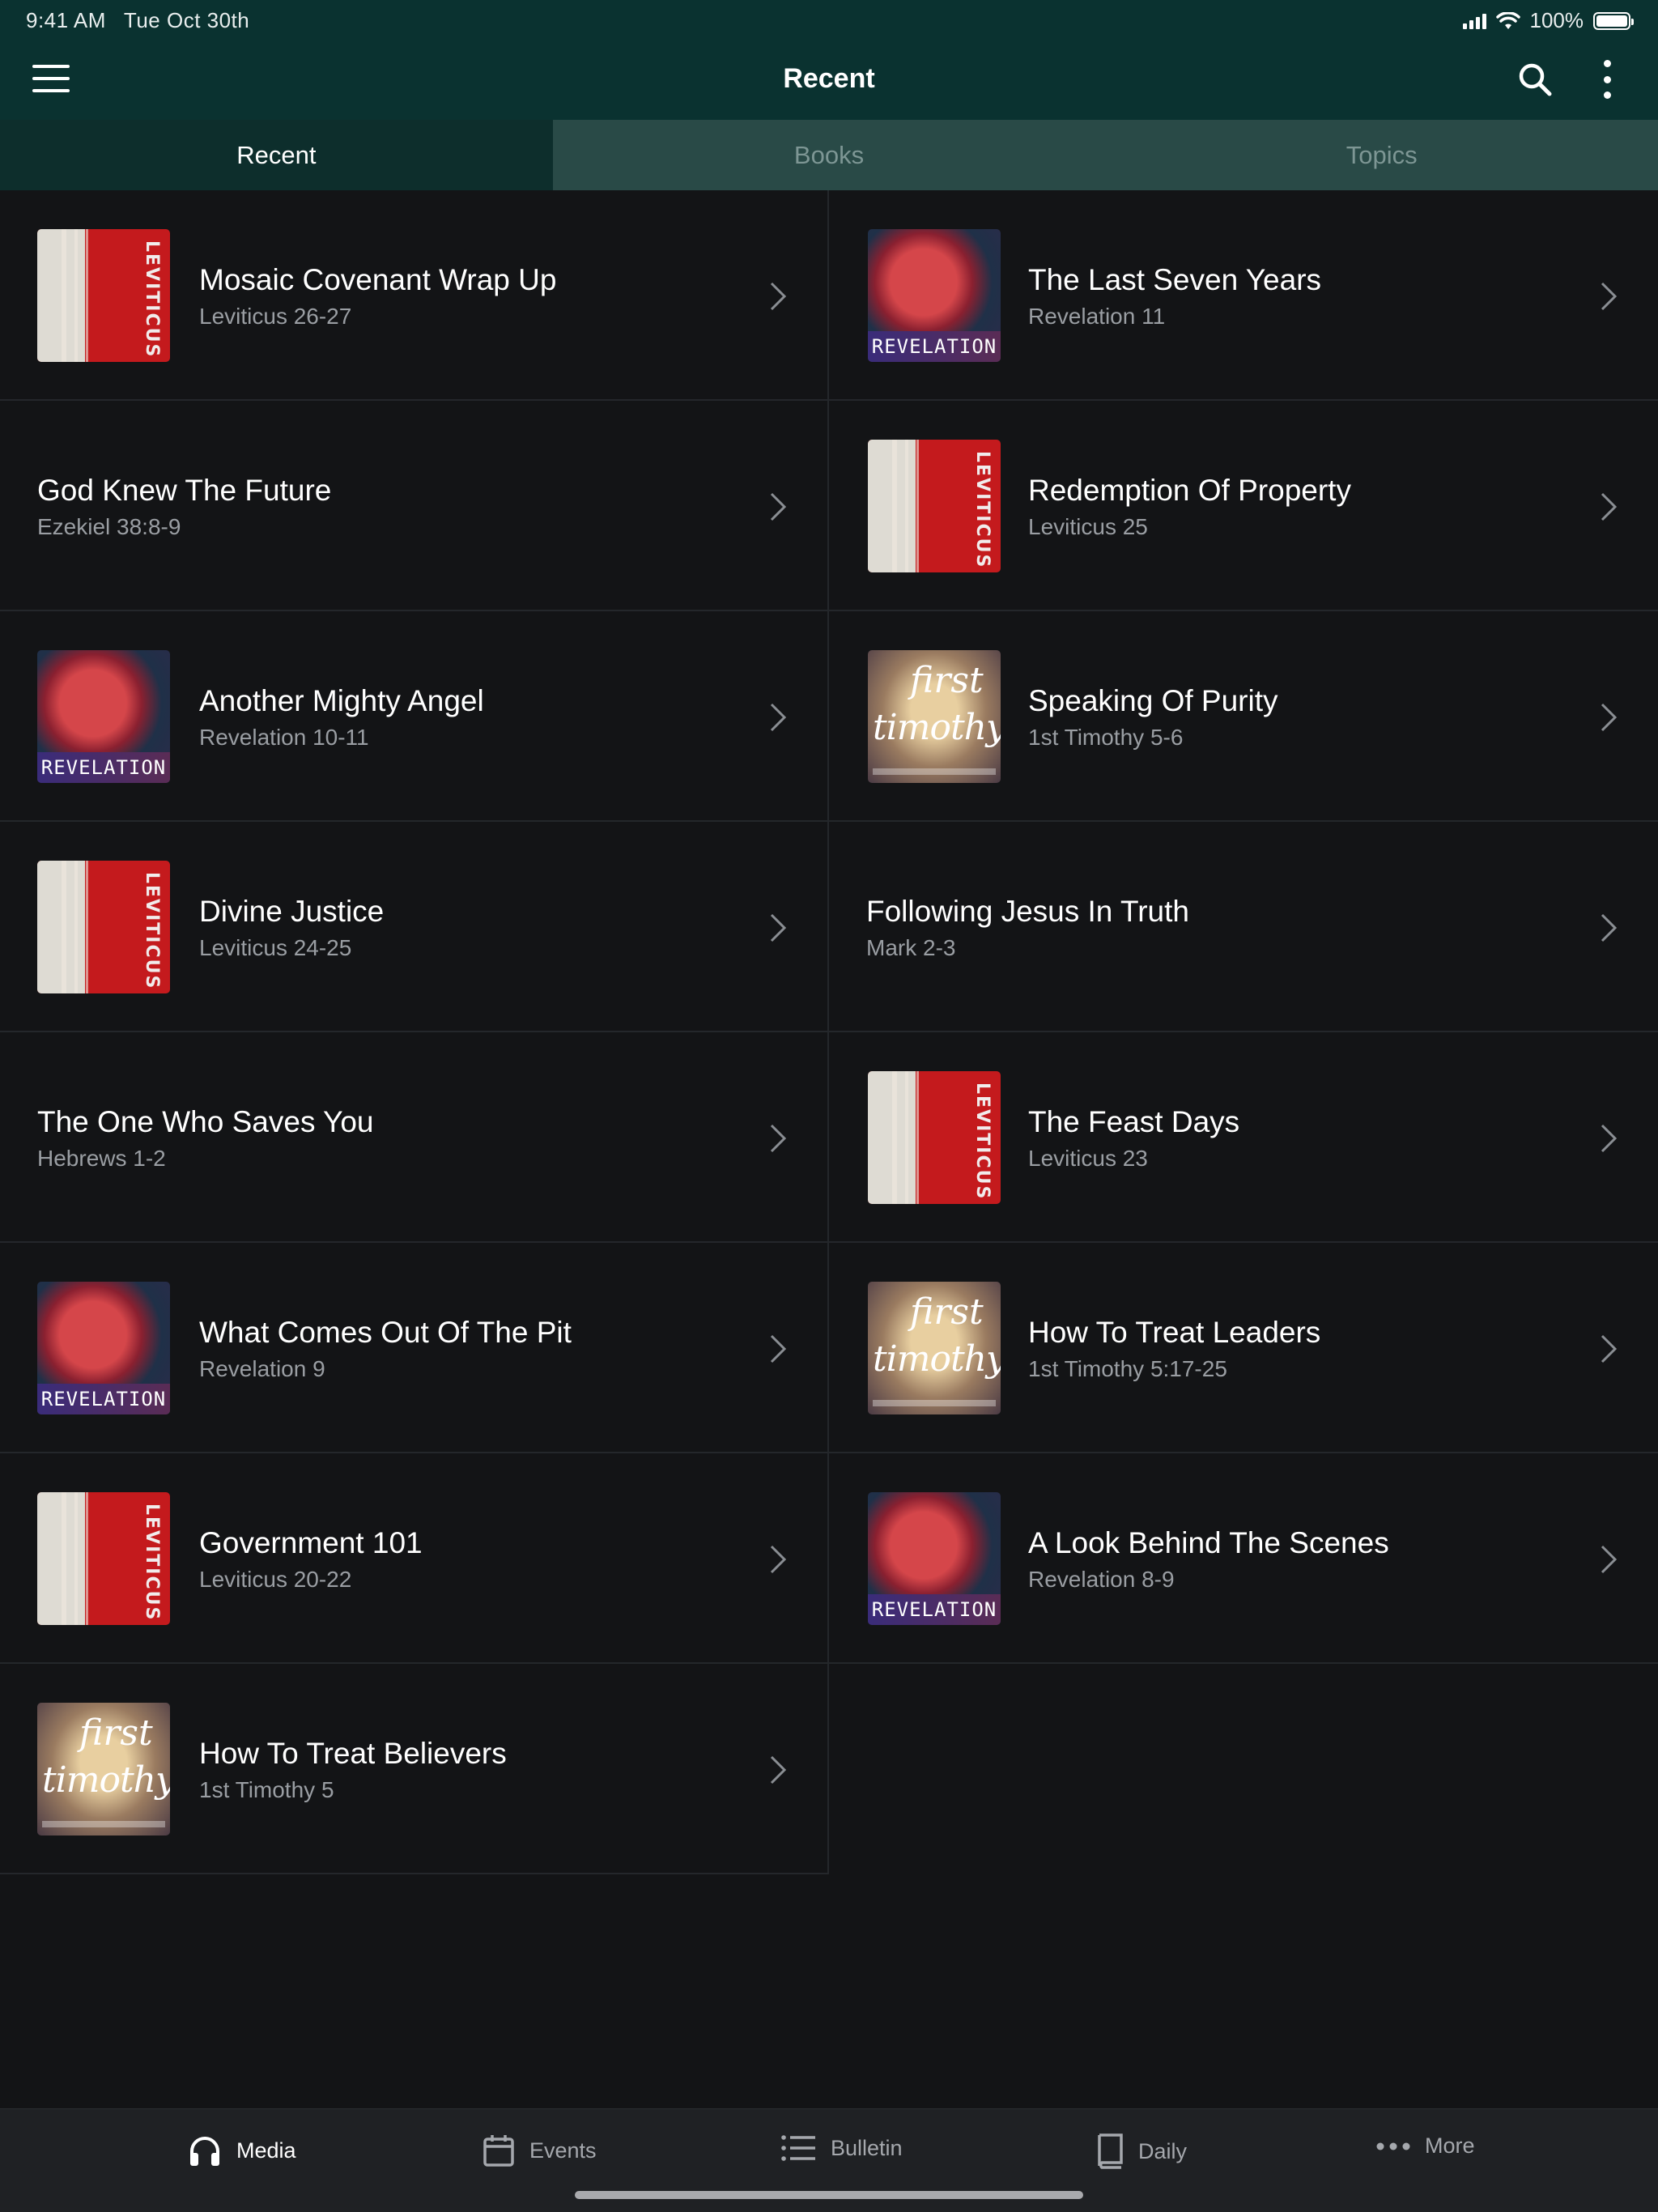  I want to click on media-item-text: Mosaic Covenant Wrap Up Leviticus 26-27, so click(377, 297).